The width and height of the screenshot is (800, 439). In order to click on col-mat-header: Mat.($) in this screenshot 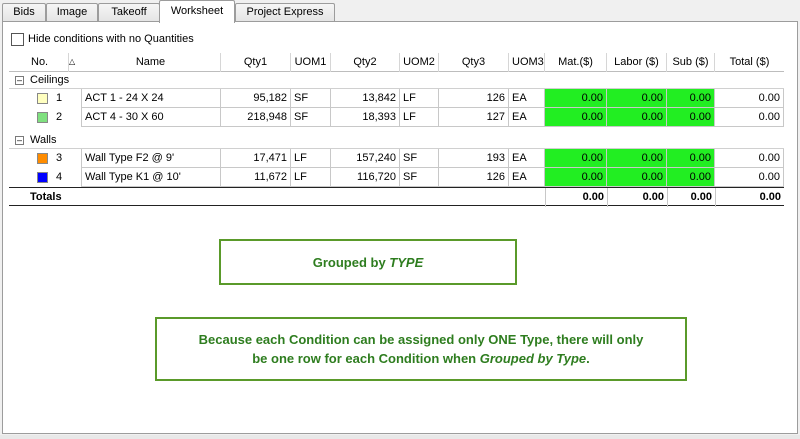, I will do `click(576, 62)`.